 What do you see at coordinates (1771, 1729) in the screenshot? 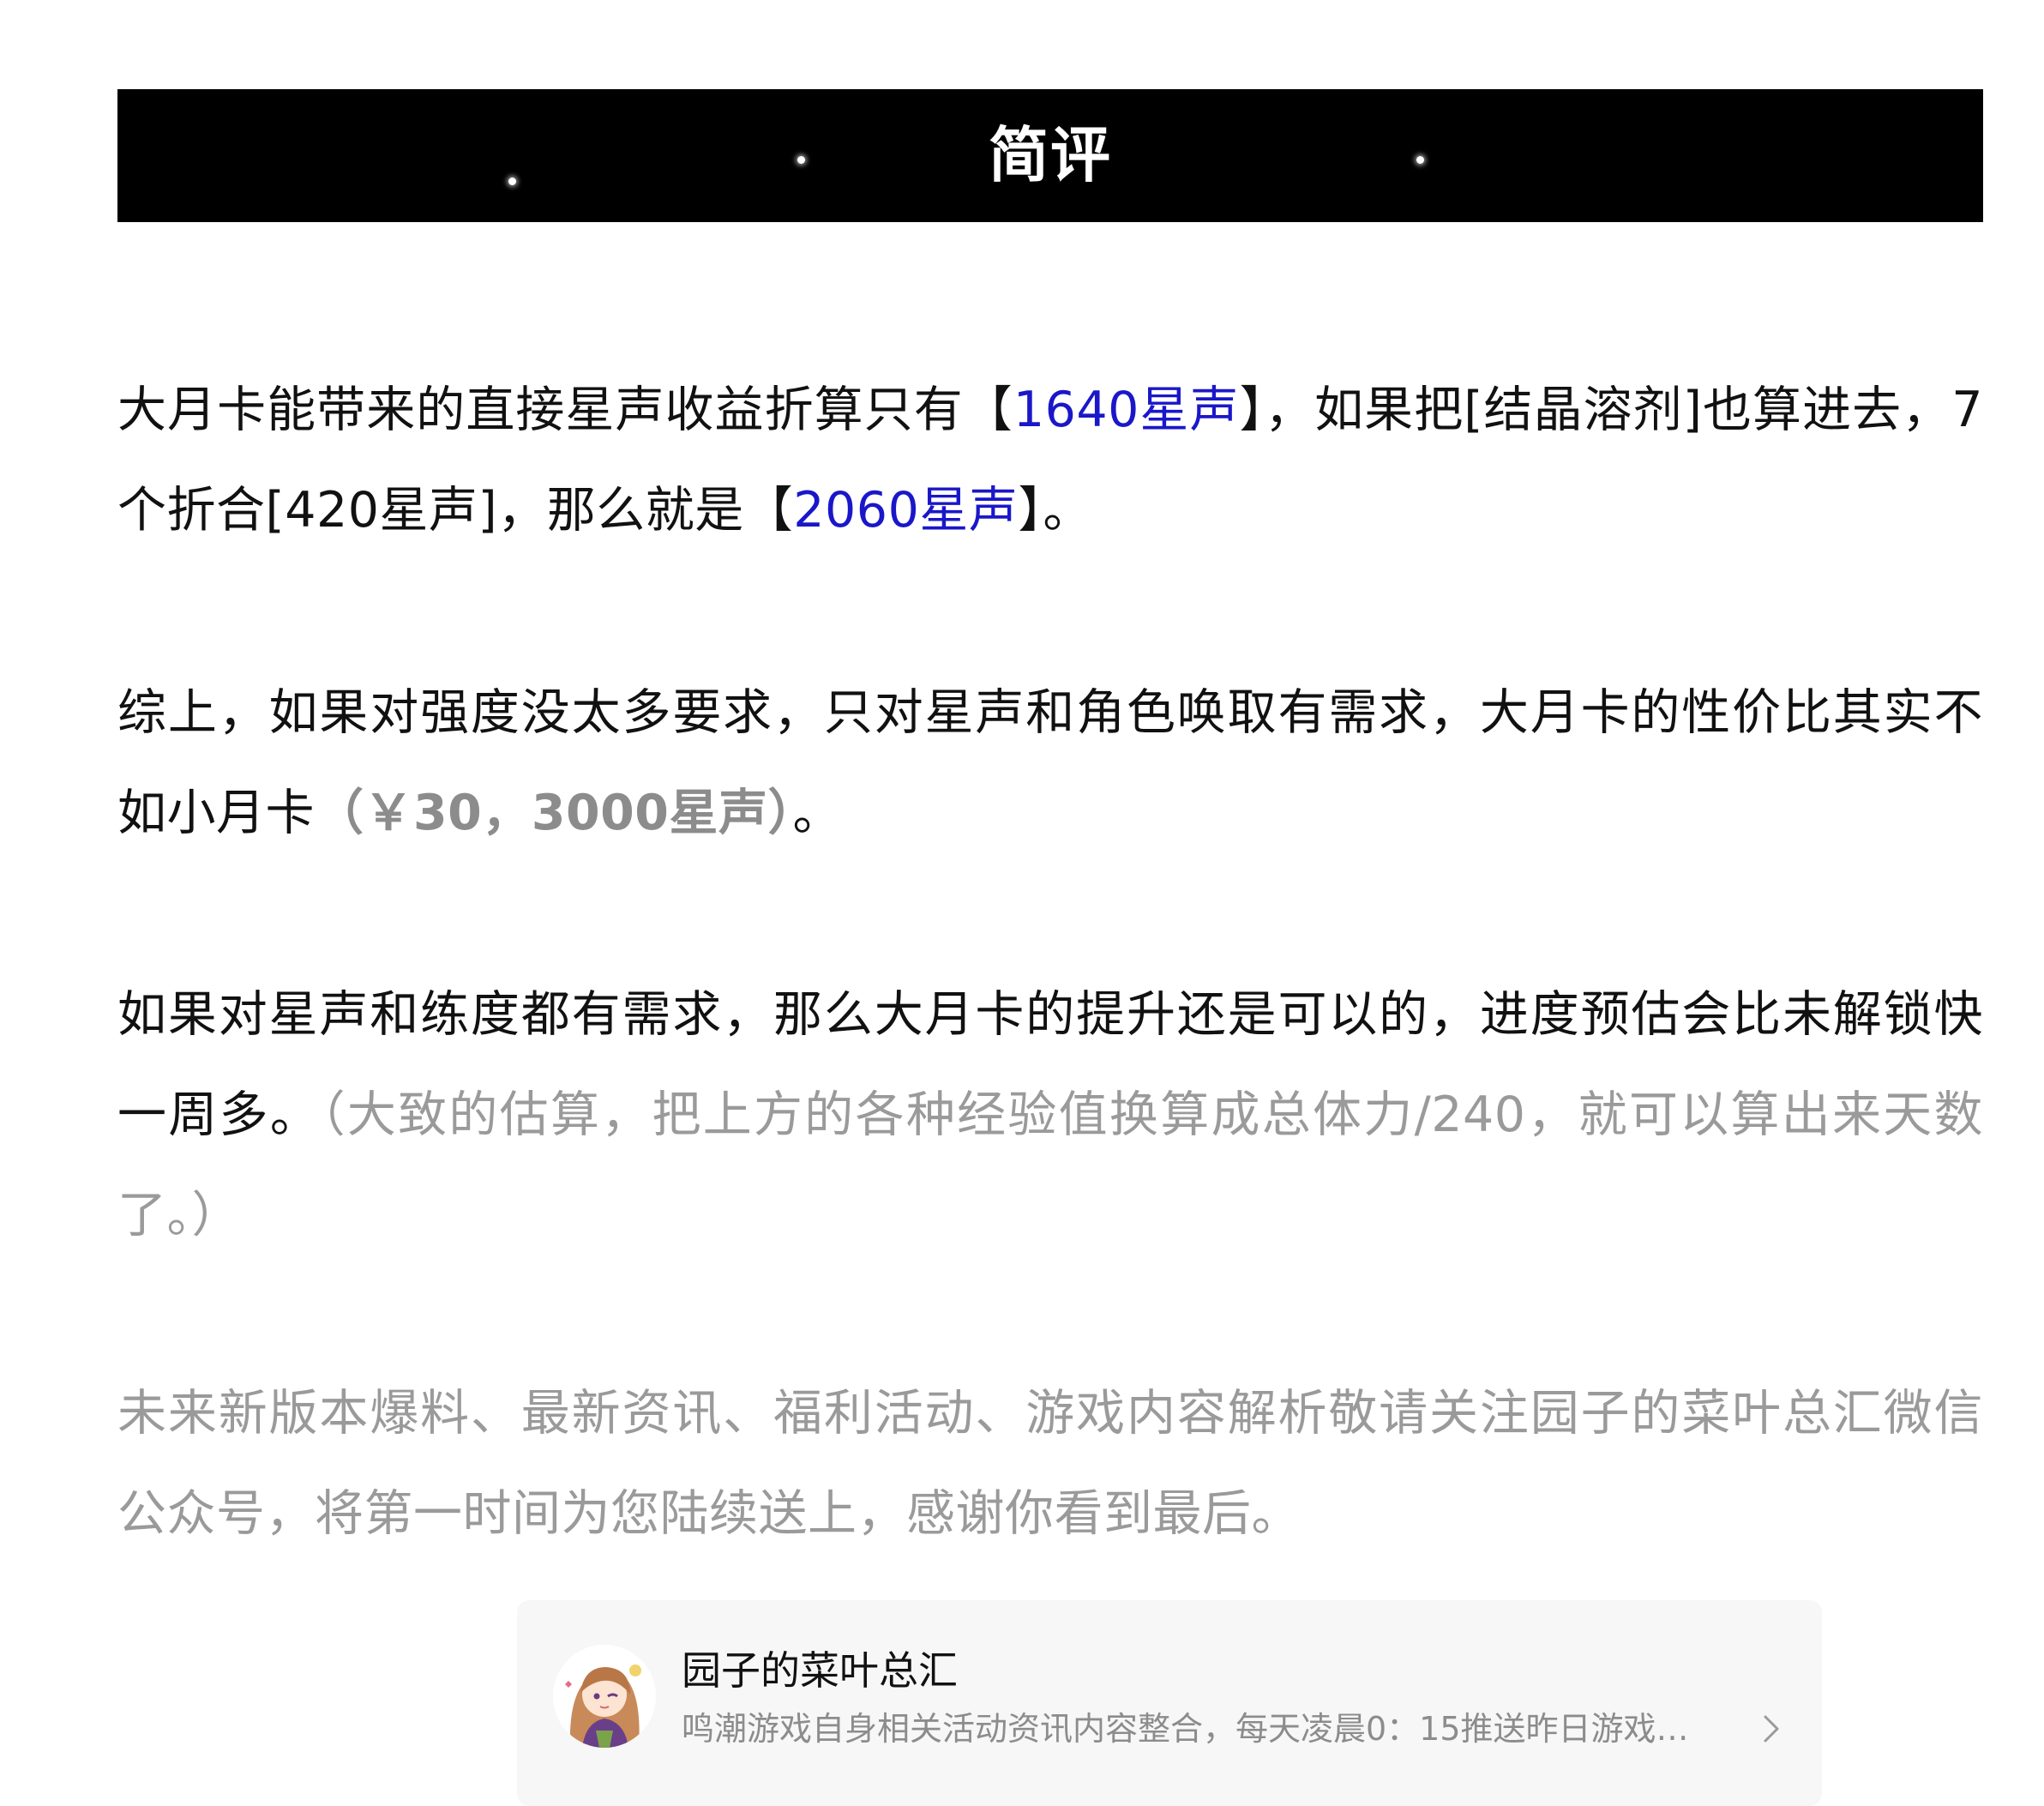
I see `chevron-right-icon` at bounding box center [1771, 1729].